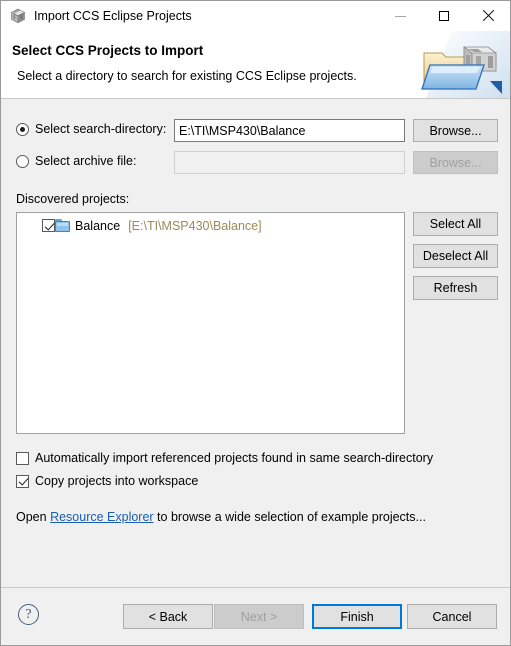 This screenshot has height=646, width=511. Describe the element at coordinates (22, 129) in the screenshot. I see `radio-indicator-search-directory` at that location.